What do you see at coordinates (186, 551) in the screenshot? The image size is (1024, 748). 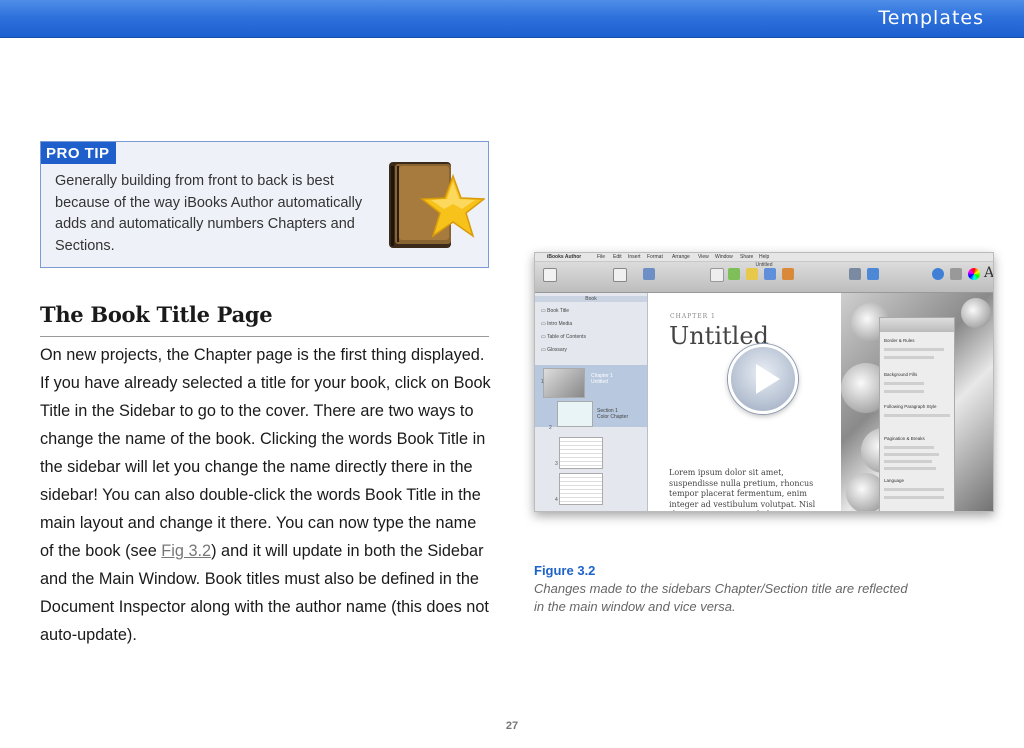 I see `figure-link: Fig 3.2` at bounding box center [186, 551].